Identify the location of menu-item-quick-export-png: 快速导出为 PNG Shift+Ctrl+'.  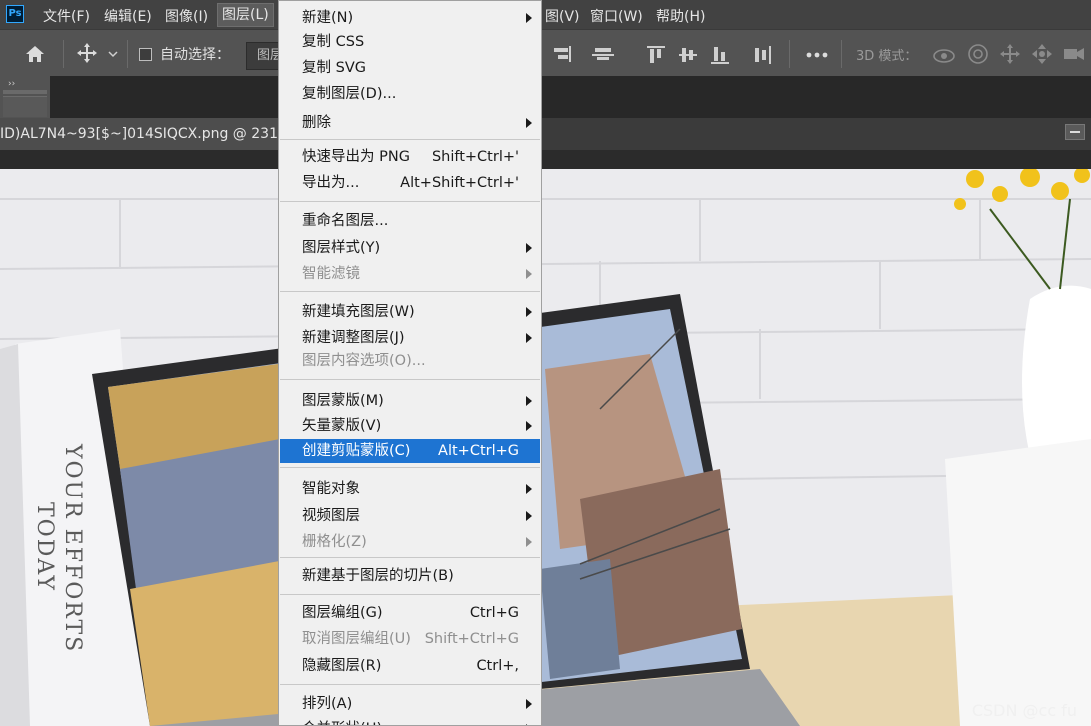
(410, 157).